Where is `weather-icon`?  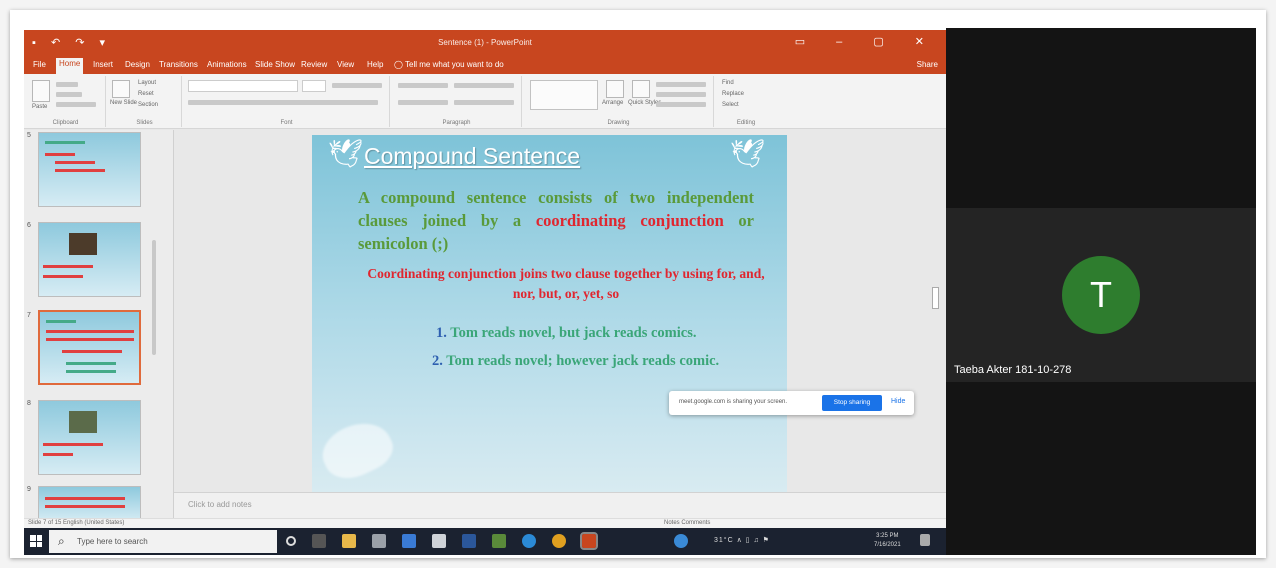 weather-icon is located at coordinates (681, 541).